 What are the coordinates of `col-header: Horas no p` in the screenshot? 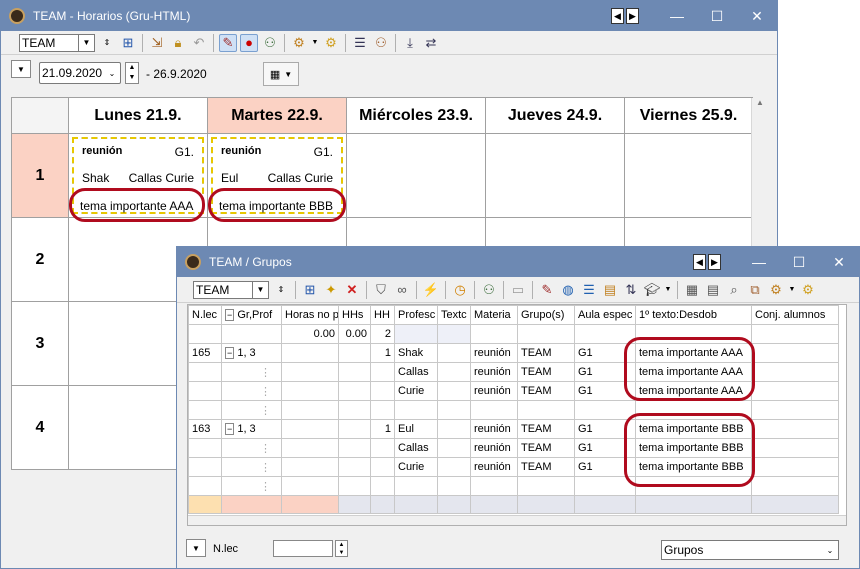 It's located at (310, 315).